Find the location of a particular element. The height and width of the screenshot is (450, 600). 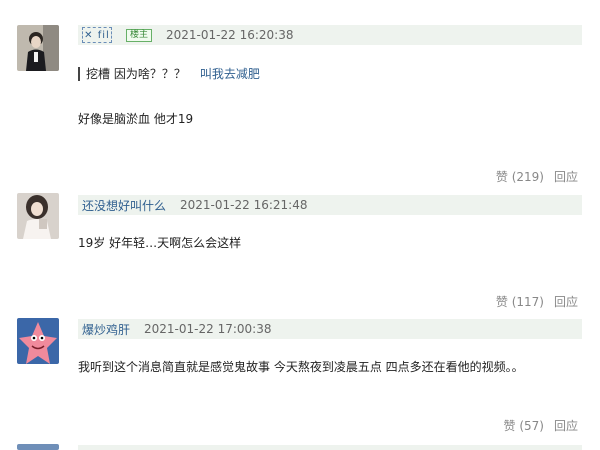

username-link: 还没想好叫什么 is located at coordinates (124, 205).